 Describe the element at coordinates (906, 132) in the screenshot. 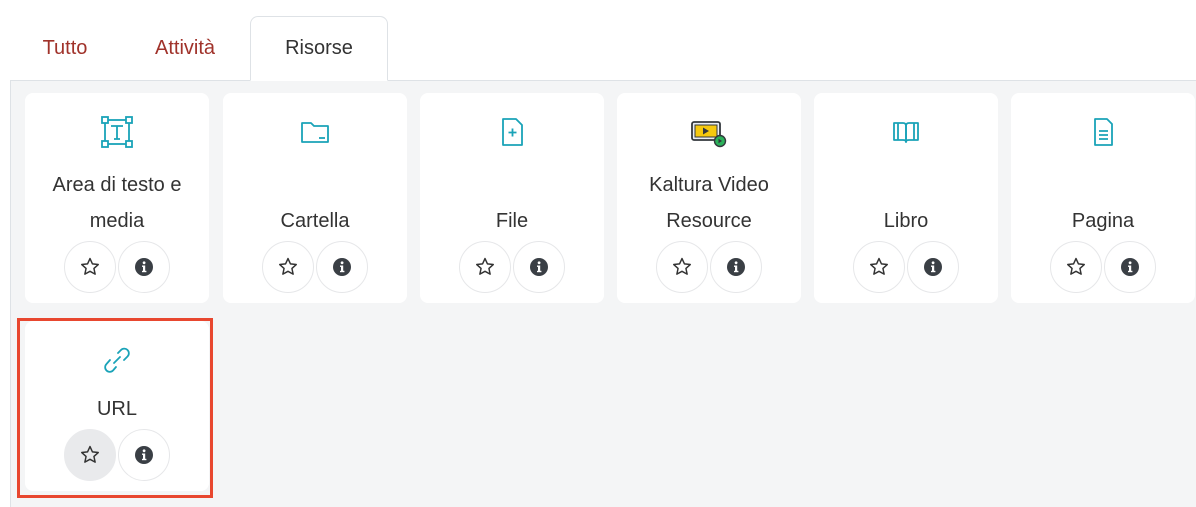

I see `book-icon` at that location.